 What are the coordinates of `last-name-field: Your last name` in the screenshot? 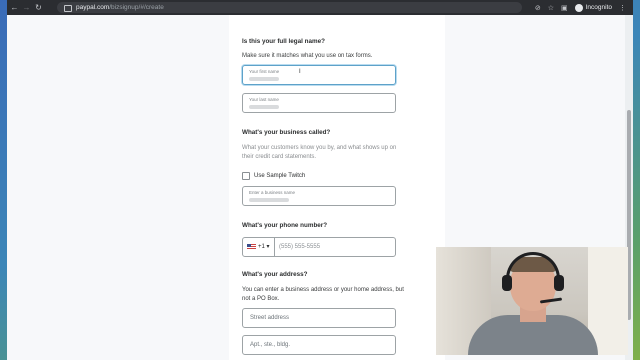 It's located at (319, 103).